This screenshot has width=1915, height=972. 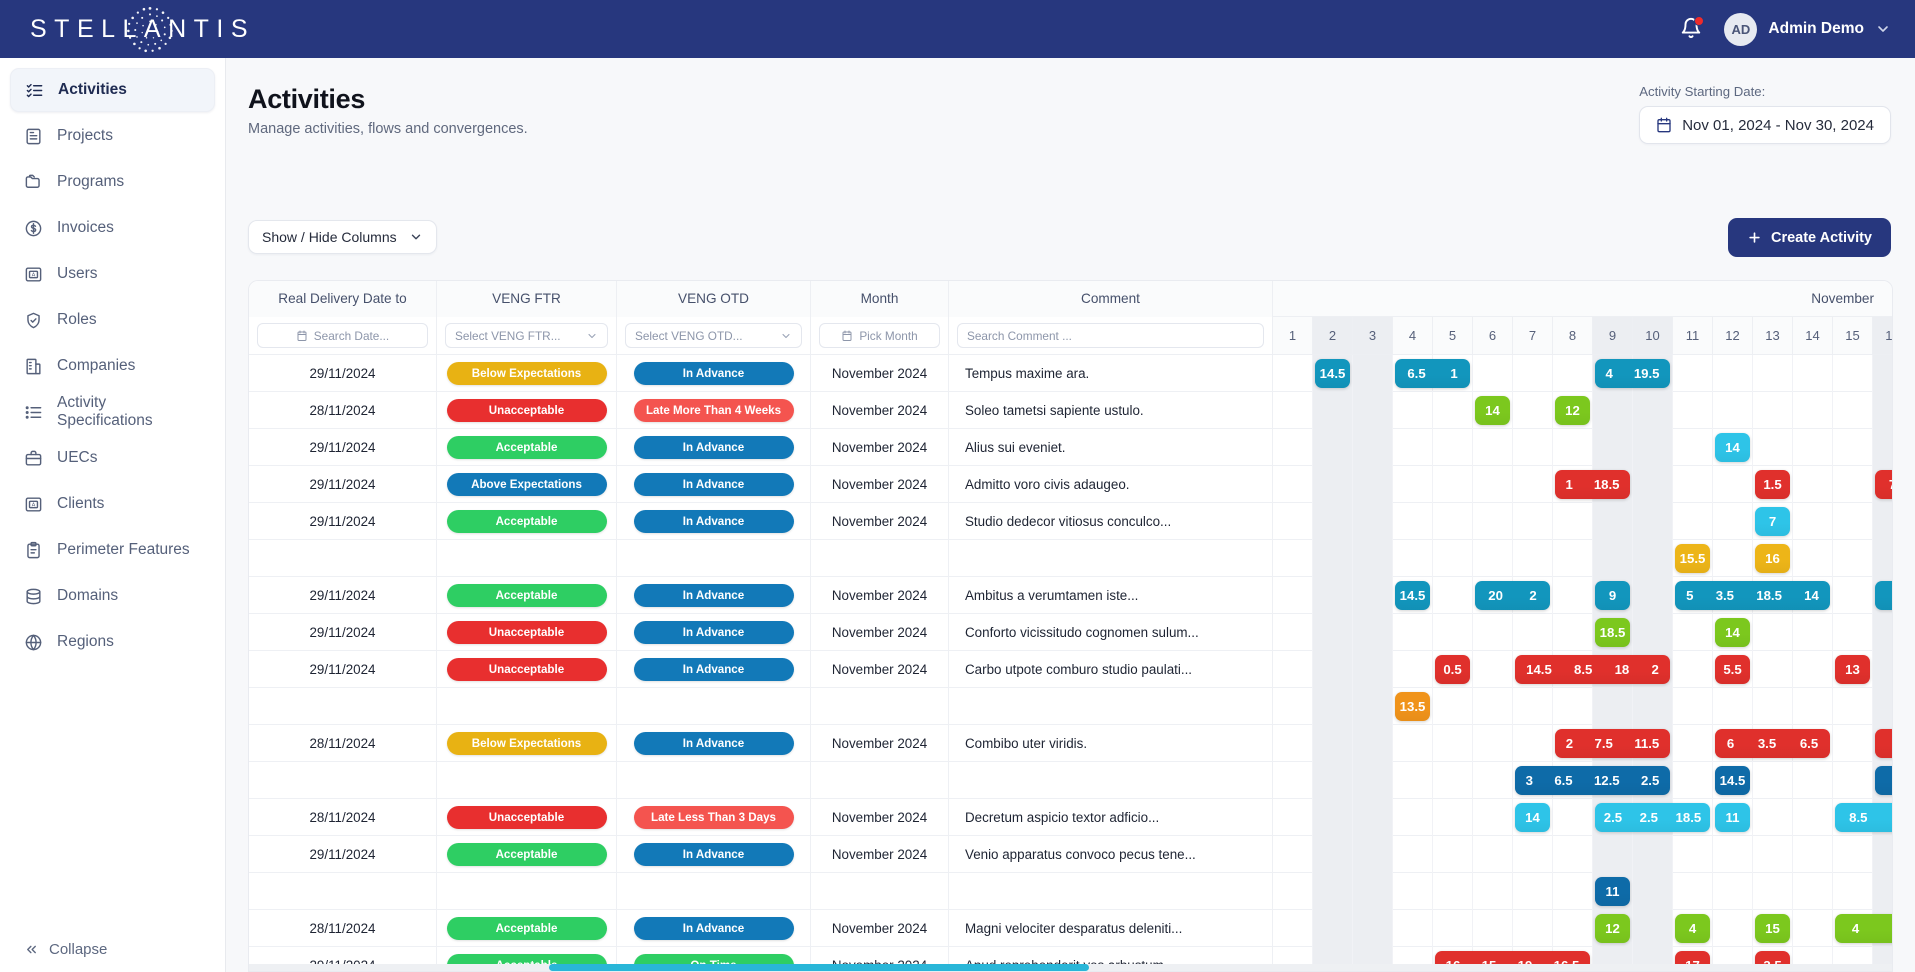 What do you see at coordinates (112, 90) in the screenshot?
I see `sidebar-item-activities: Activities` at bounding box center [112, 90].